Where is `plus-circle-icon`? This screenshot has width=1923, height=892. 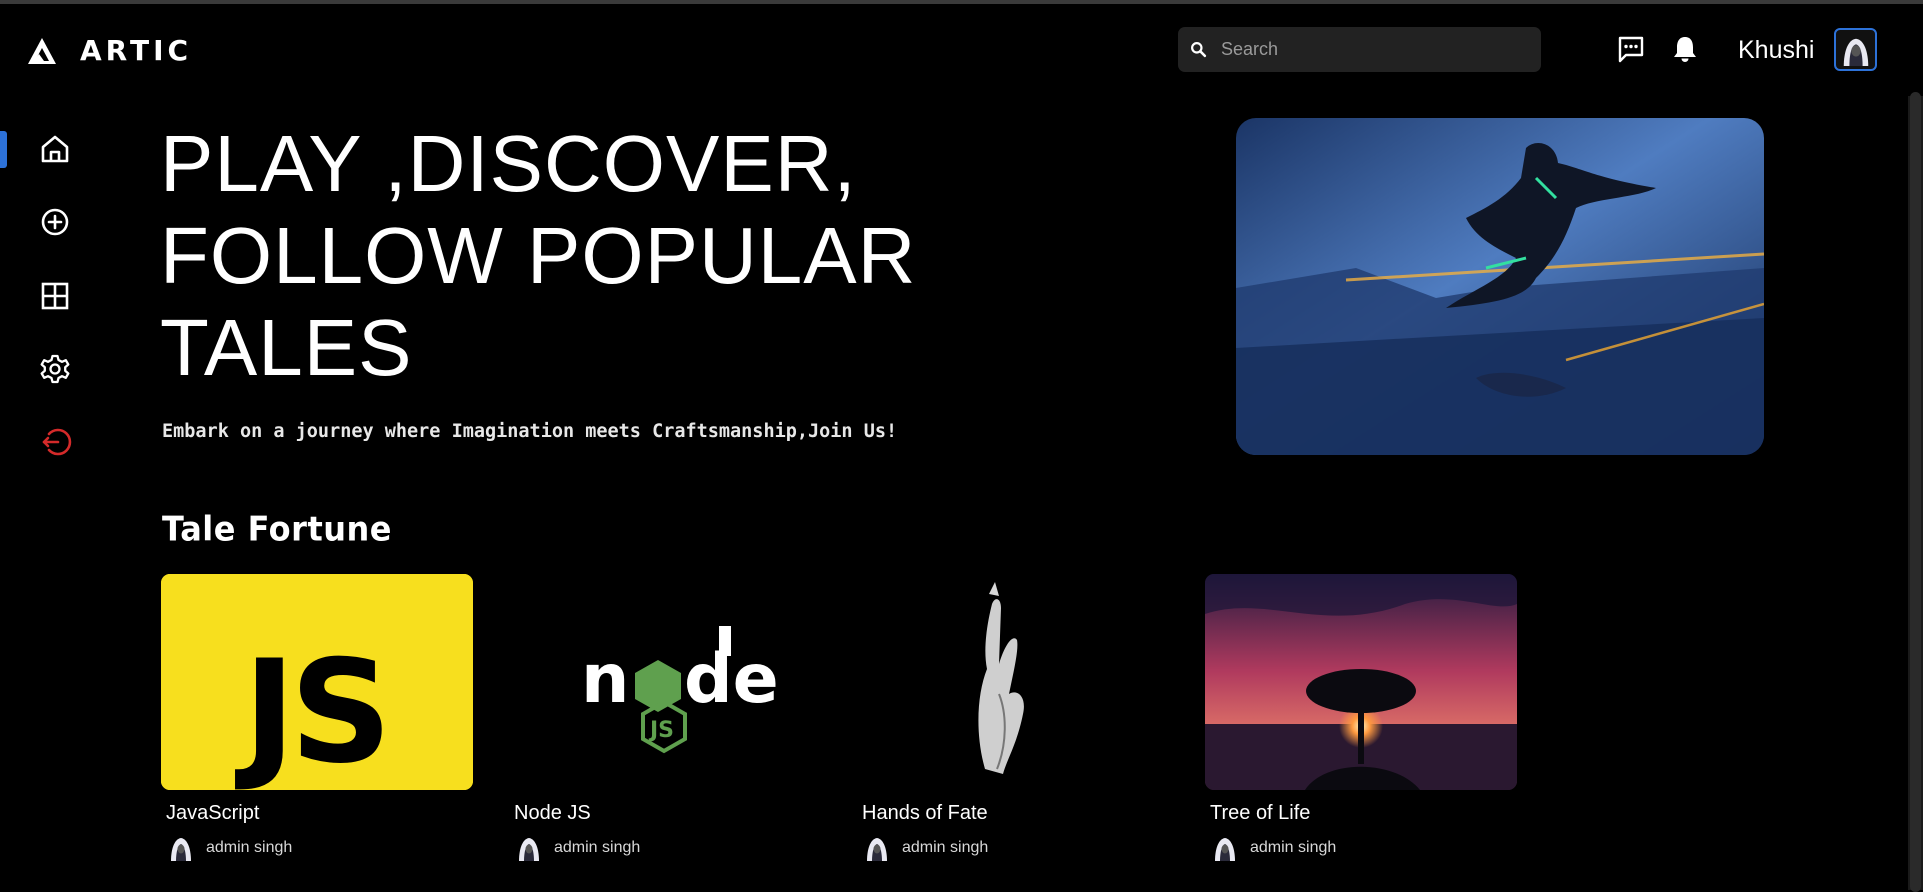
plus-circle-icon is located at coordinates (55, 222).